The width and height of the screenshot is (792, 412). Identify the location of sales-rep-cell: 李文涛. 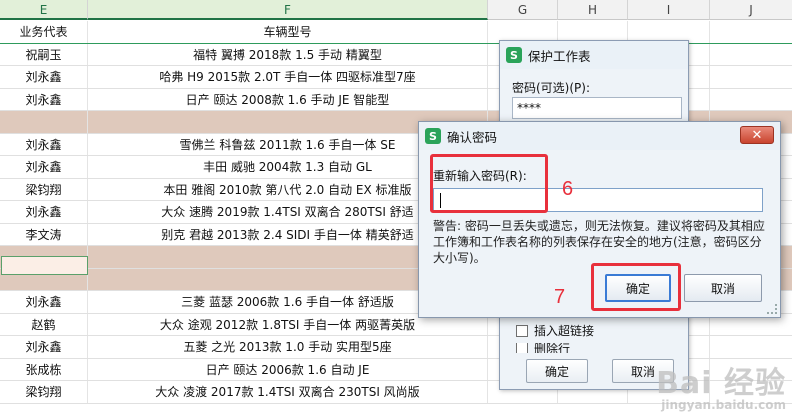
(44, 234).